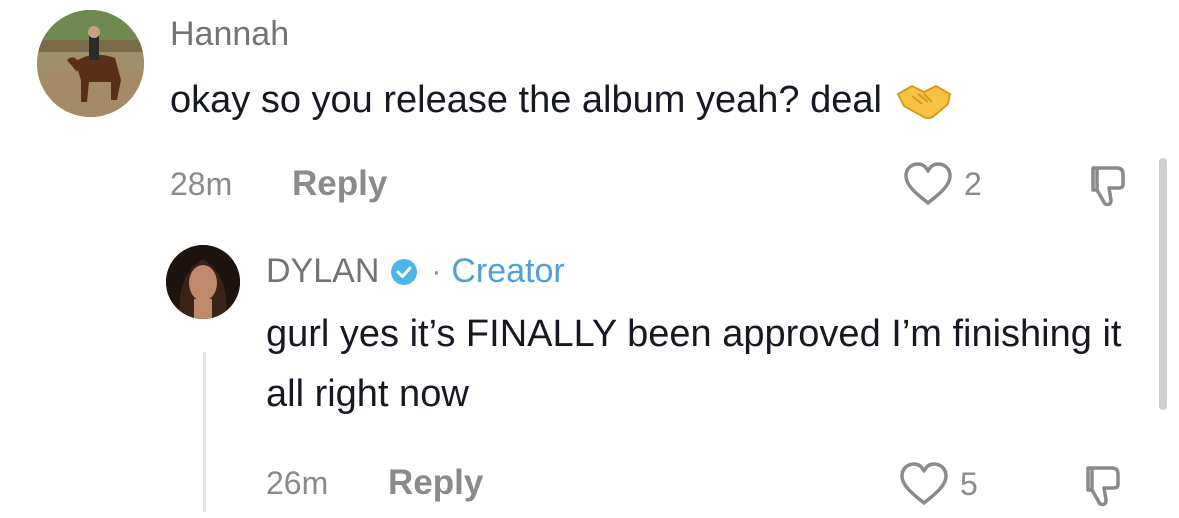 Image resolution: width=1179 pixels, height=518 pixels. What do you see at coordinates (90, 63) in the screenshot?
I see `avatar-hannah` at bounding box center [90, 63].